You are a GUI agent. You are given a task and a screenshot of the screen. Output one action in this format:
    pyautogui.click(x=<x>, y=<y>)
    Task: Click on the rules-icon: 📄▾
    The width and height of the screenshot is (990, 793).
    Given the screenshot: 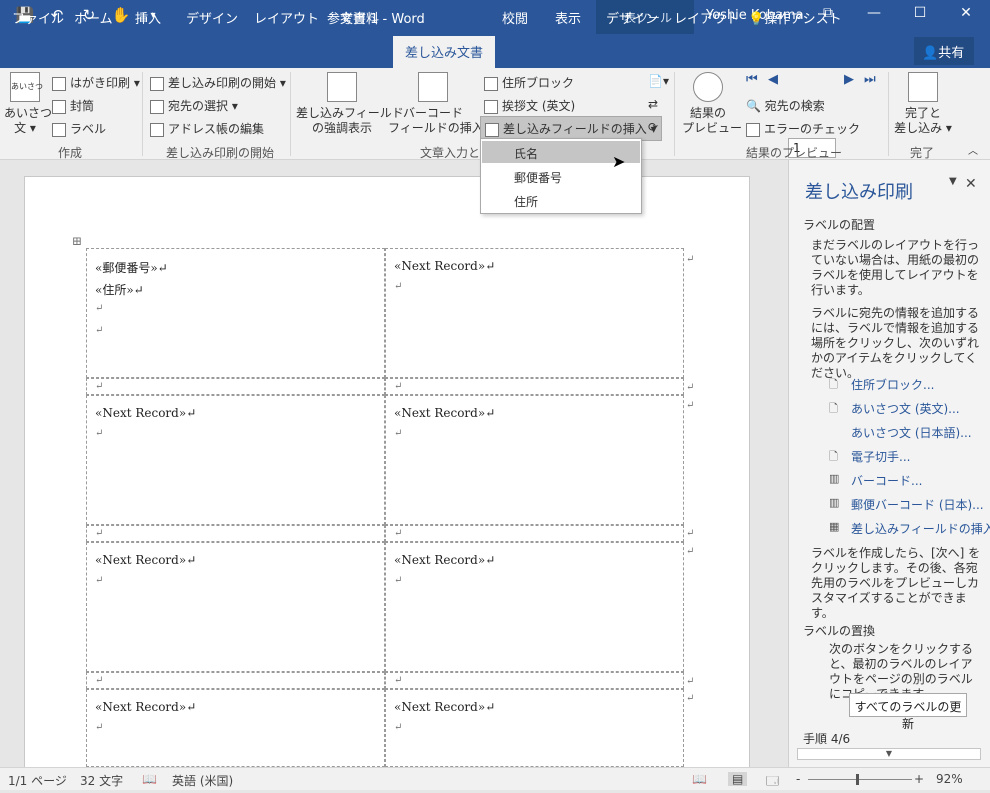 What is the action you would take?
    pyautogui.click(x=658, y=81)
    